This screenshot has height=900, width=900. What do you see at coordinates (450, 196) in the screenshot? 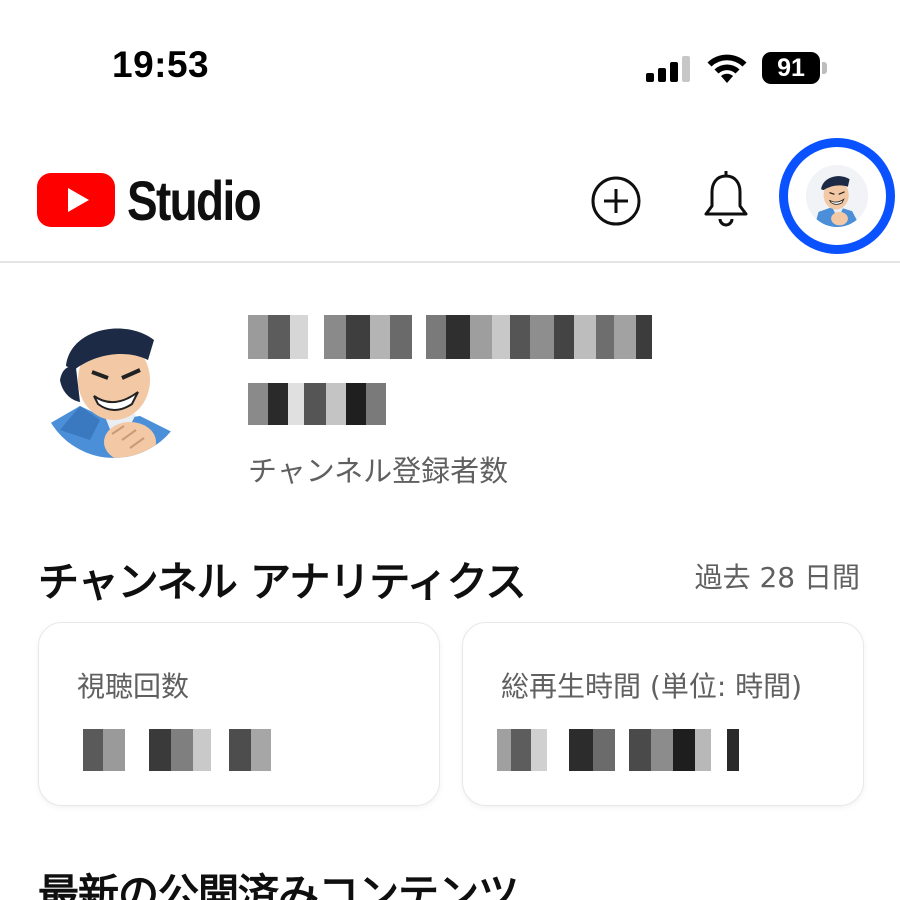
I see `app-header: Studio` at bounding box center [450, 196].